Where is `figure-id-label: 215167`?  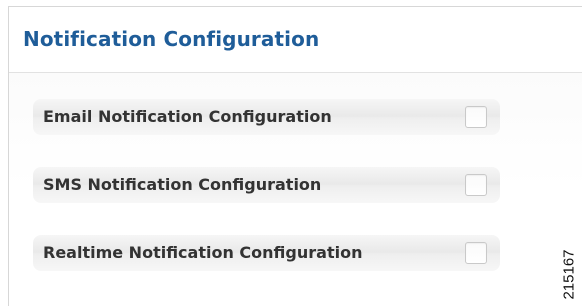 figure-id-label: 215167 is located at coordinates (569, 277).